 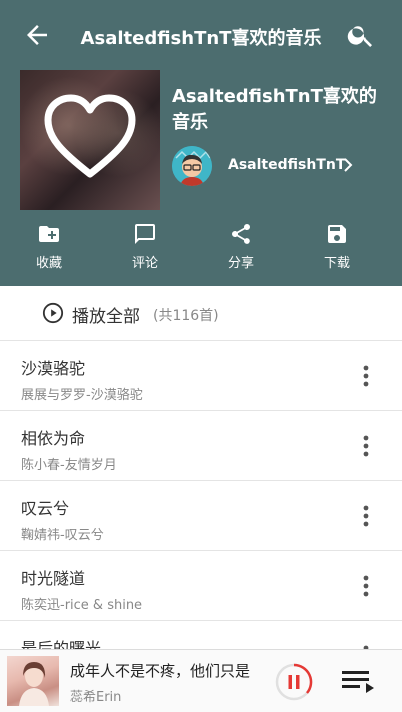 What do you see at coordinates (240, 263) in the screenshot?
I see `share-label: 分享` at bounding box center [240, 263].